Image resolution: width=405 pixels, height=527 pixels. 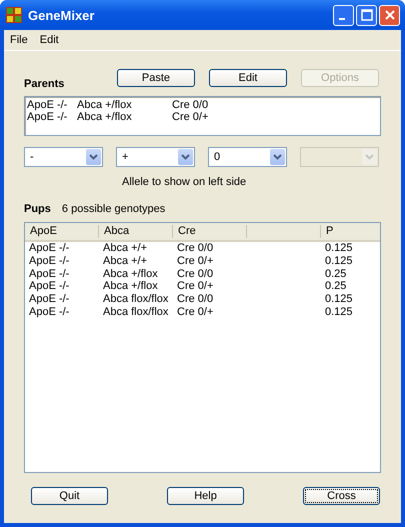 What do you see at coordinates (156, 78) in the screenshot?
I see `toolbar-button: Paste` at bounding box center [156, 78].